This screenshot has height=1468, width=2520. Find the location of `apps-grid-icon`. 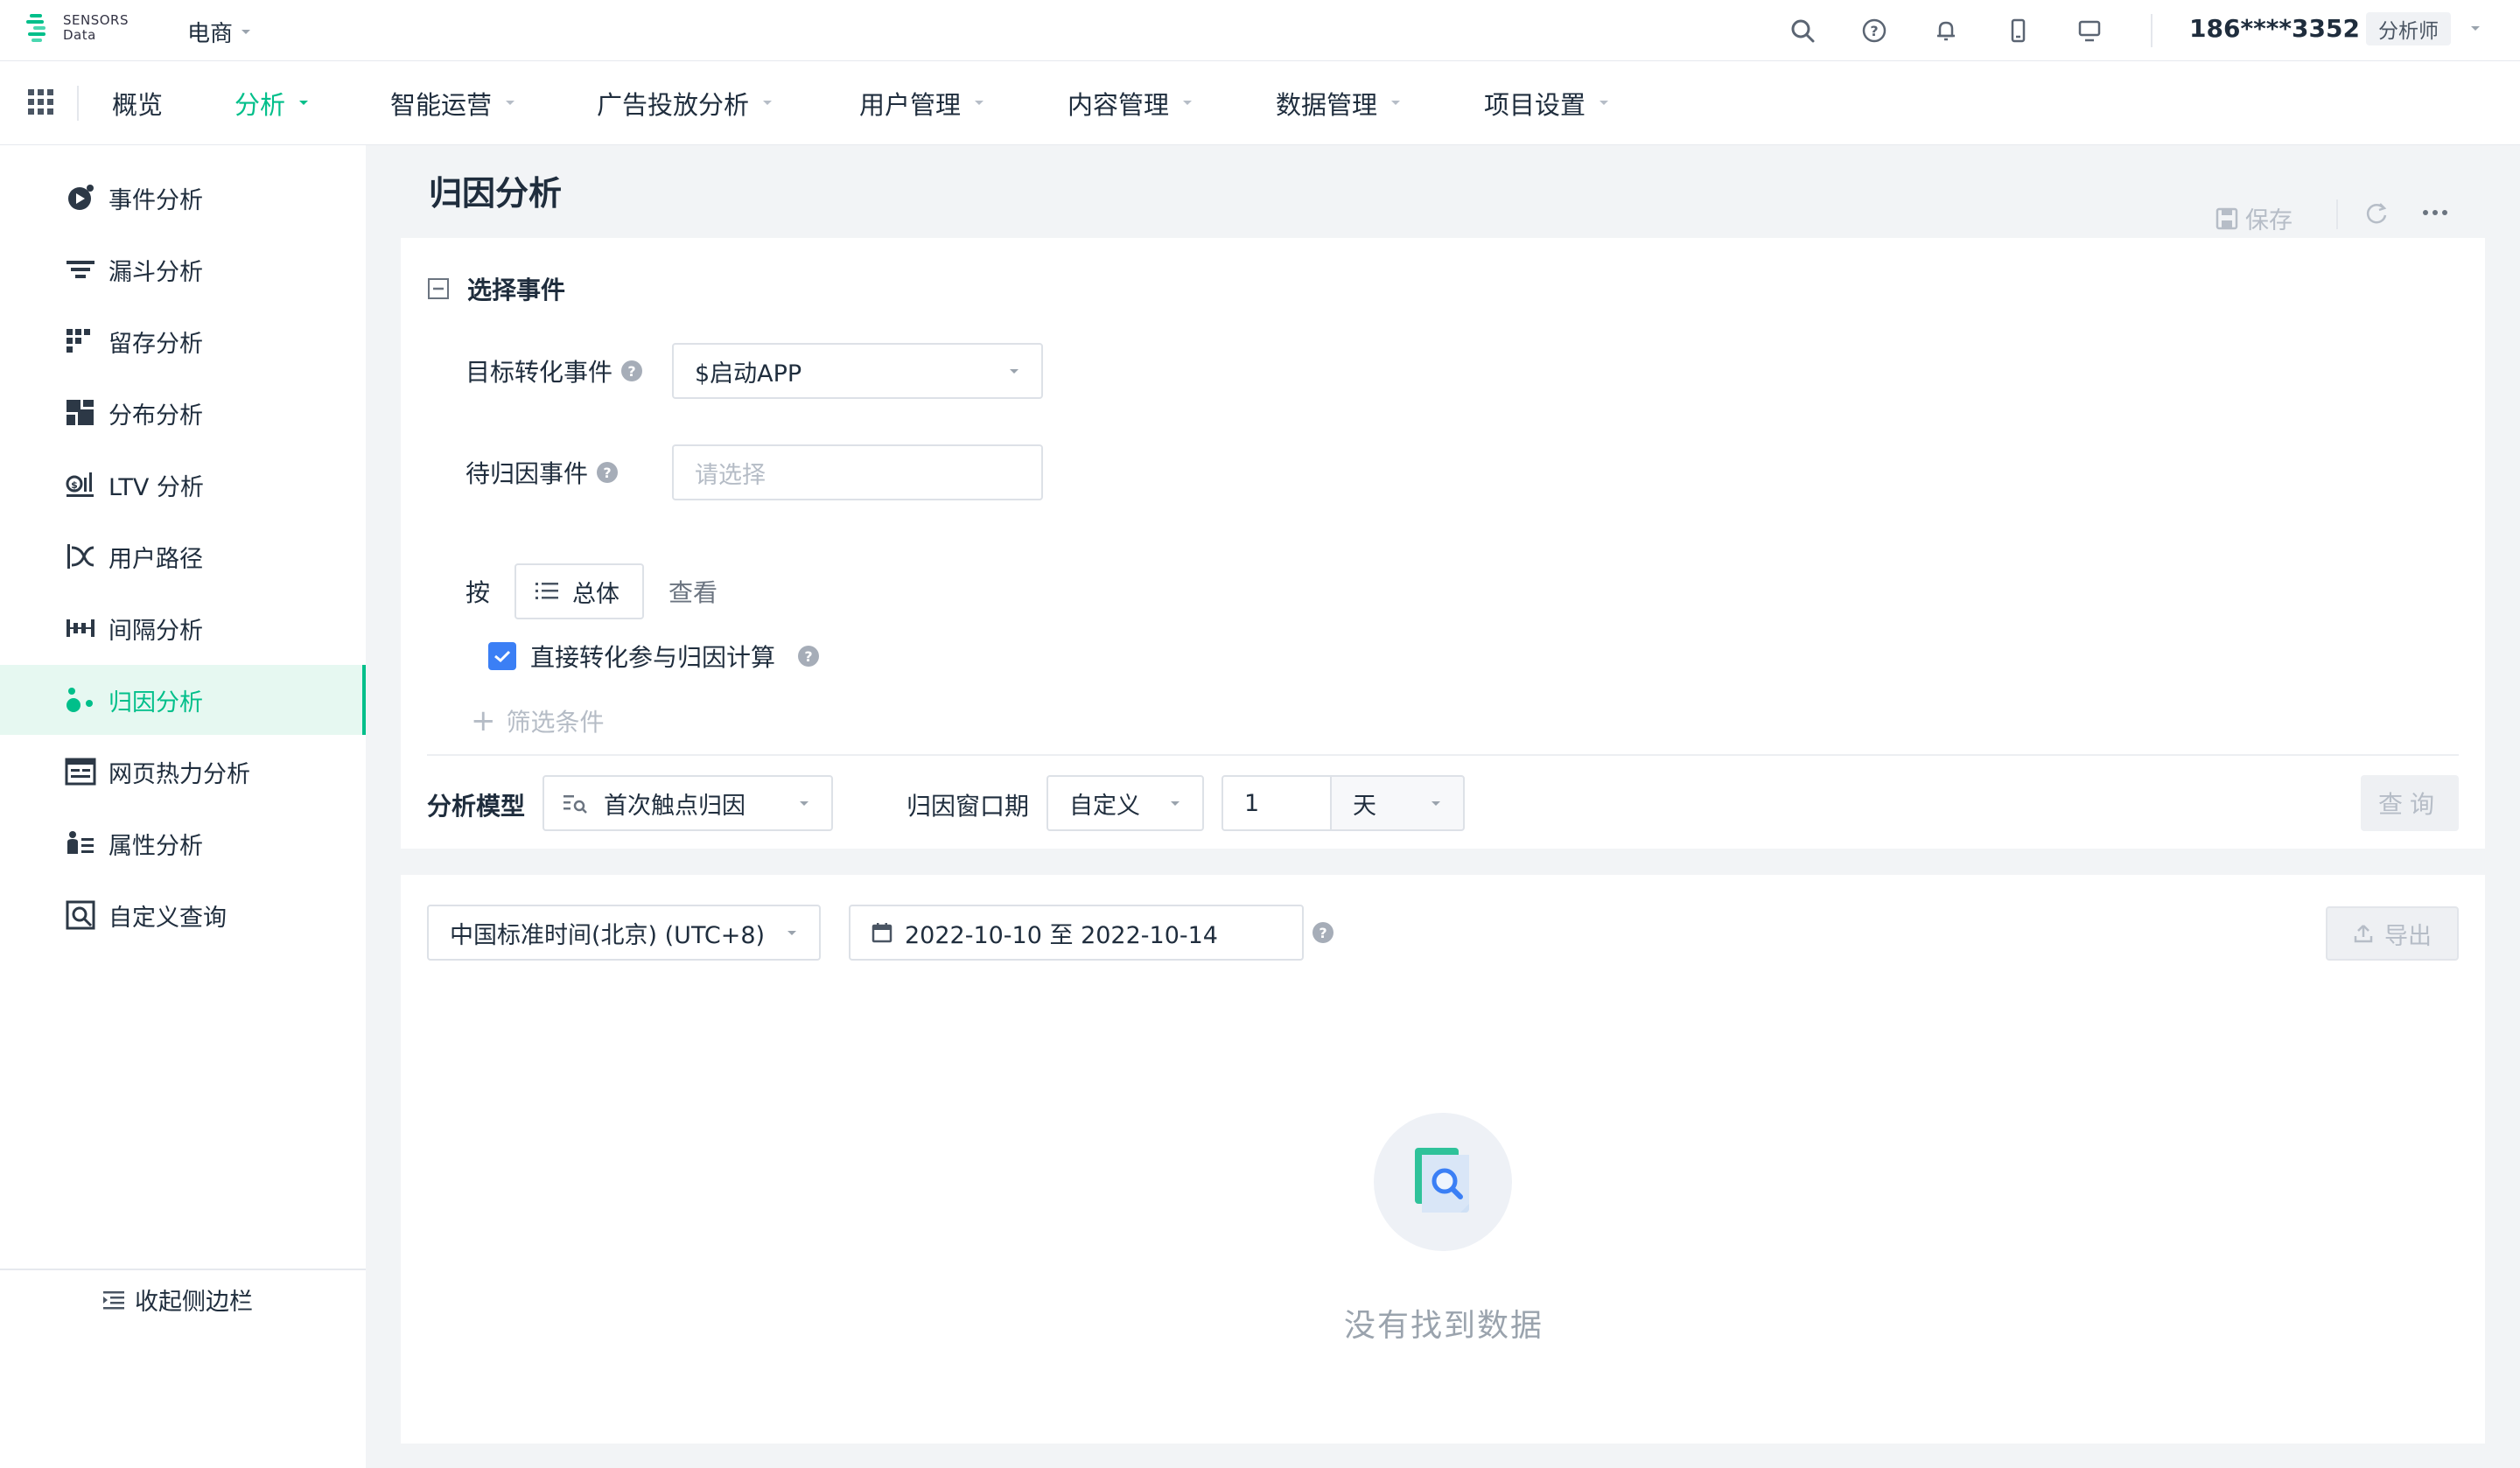

apps-grid-icon is located at coordinates (41, 102).